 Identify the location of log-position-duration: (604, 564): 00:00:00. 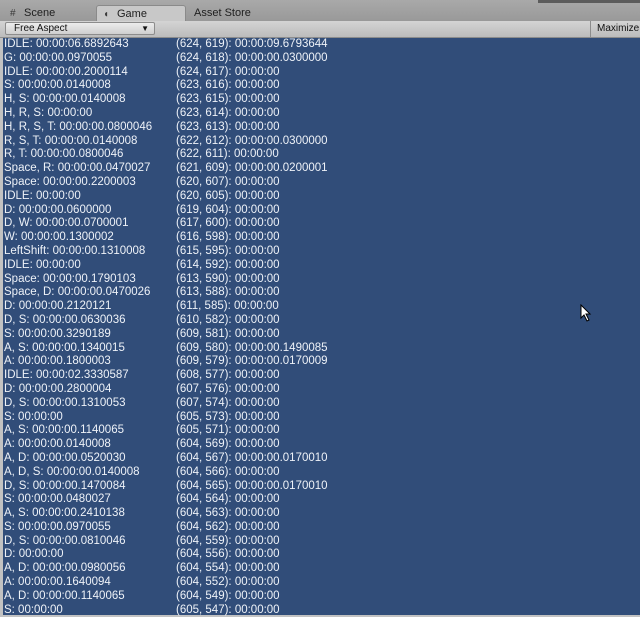
(228, 499).